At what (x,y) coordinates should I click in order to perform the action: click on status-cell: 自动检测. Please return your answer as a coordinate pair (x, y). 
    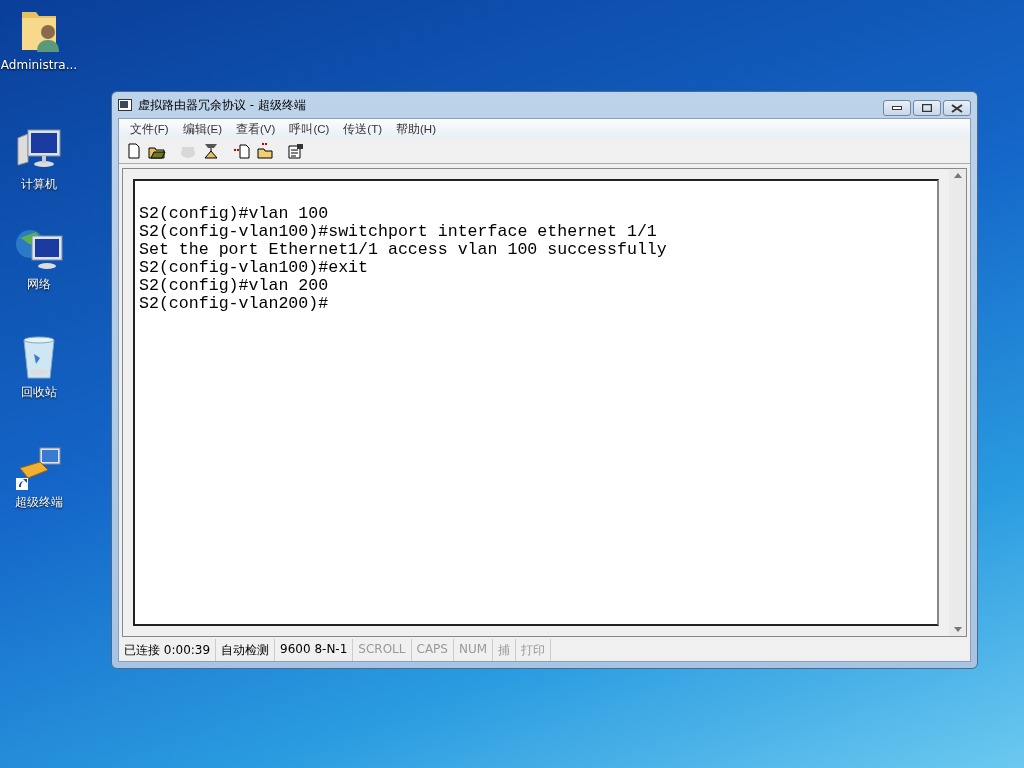
    Looking at the image, I should click on (246, 650).